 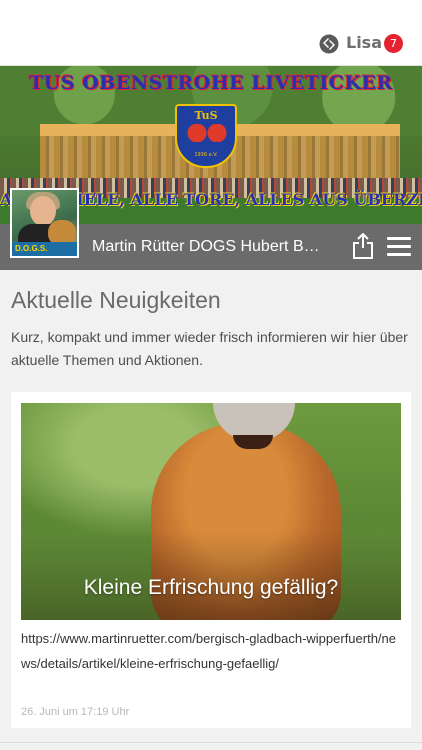 What do you see at coordinates (211, 587) in the screenshot?
I see `news-caption: Kleine Erfrischung gefällig?` at bounding box center [211, 587].